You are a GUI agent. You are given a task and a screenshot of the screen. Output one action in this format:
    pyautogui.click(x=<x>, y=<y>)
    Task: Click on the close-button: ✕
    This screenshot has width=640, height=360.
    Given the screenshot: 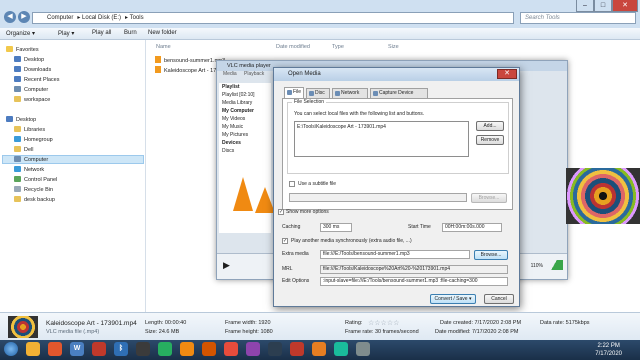 What is the action you would take?
    pyautogui.click(x=625, y=6)
    